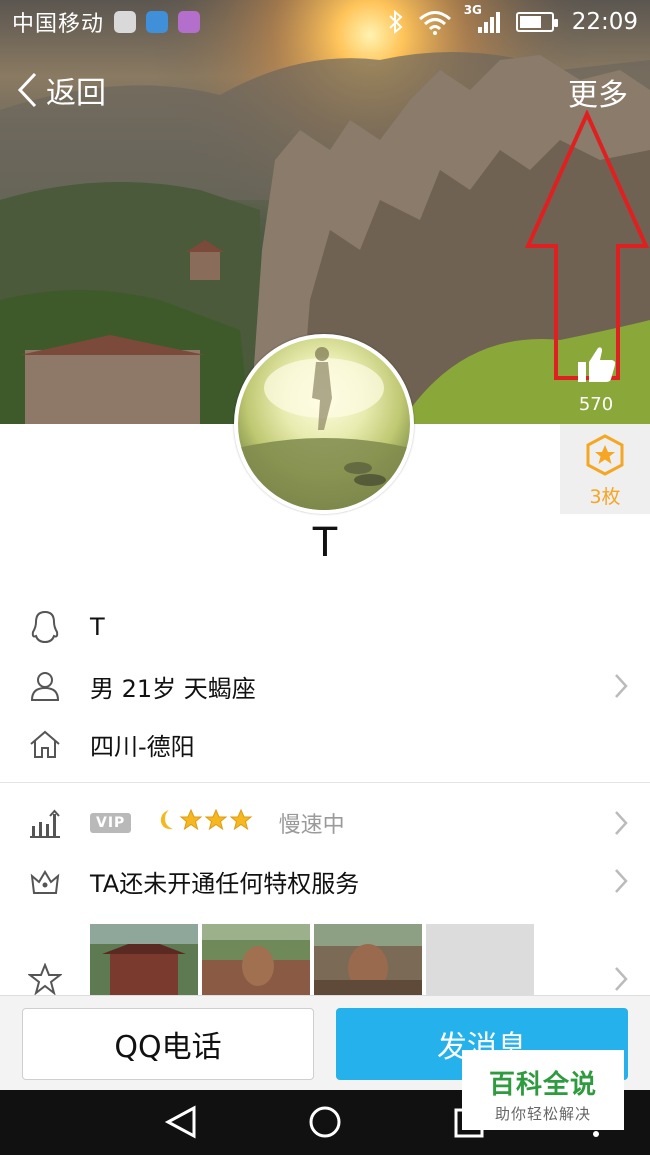  Describe the element at coordinates (324, 428) in the screenshot. I see `avatar-image` at that location.